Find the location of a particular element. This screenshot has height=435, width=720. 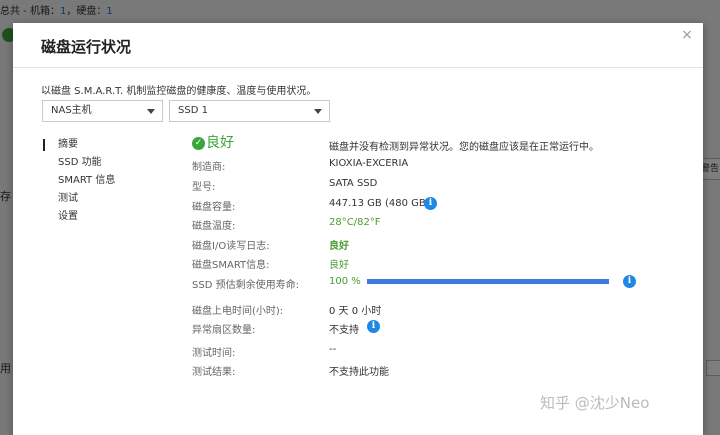

capacity-value: 447.13 GB (480 GB) is located at coordinates (379, 203).